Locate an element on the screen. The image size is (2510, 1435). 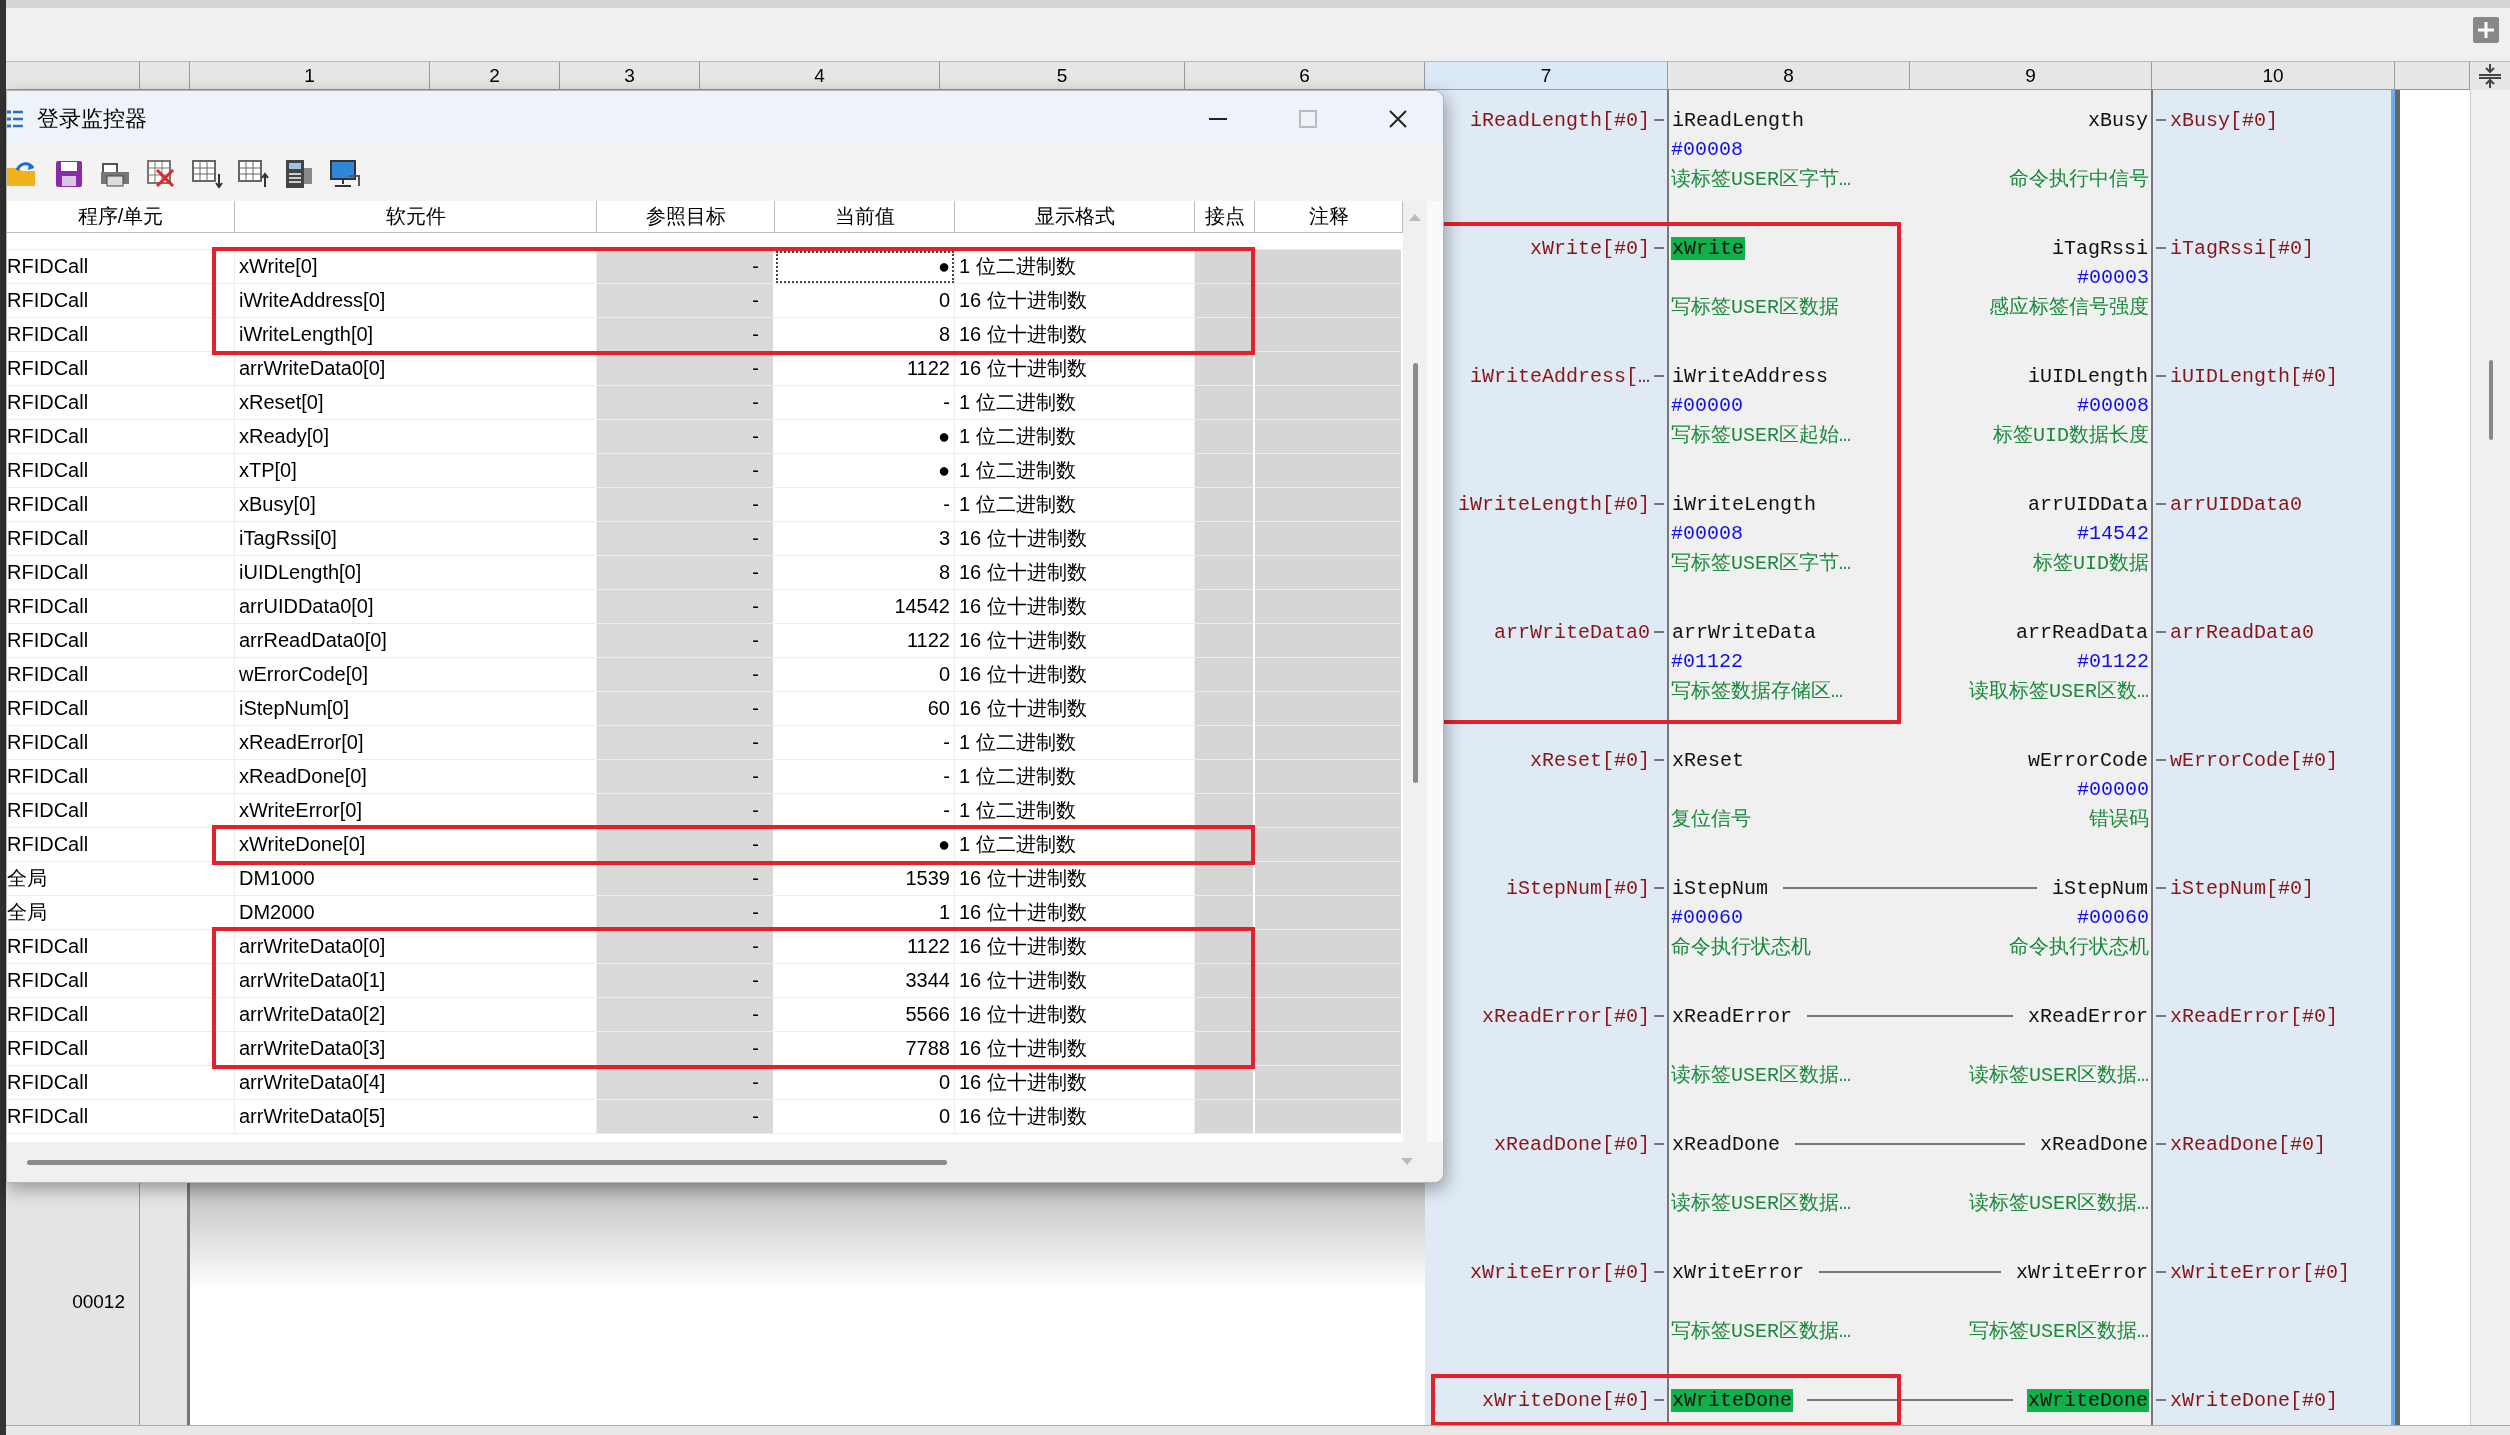
monitor-icon is located at coordinates (345, 173).